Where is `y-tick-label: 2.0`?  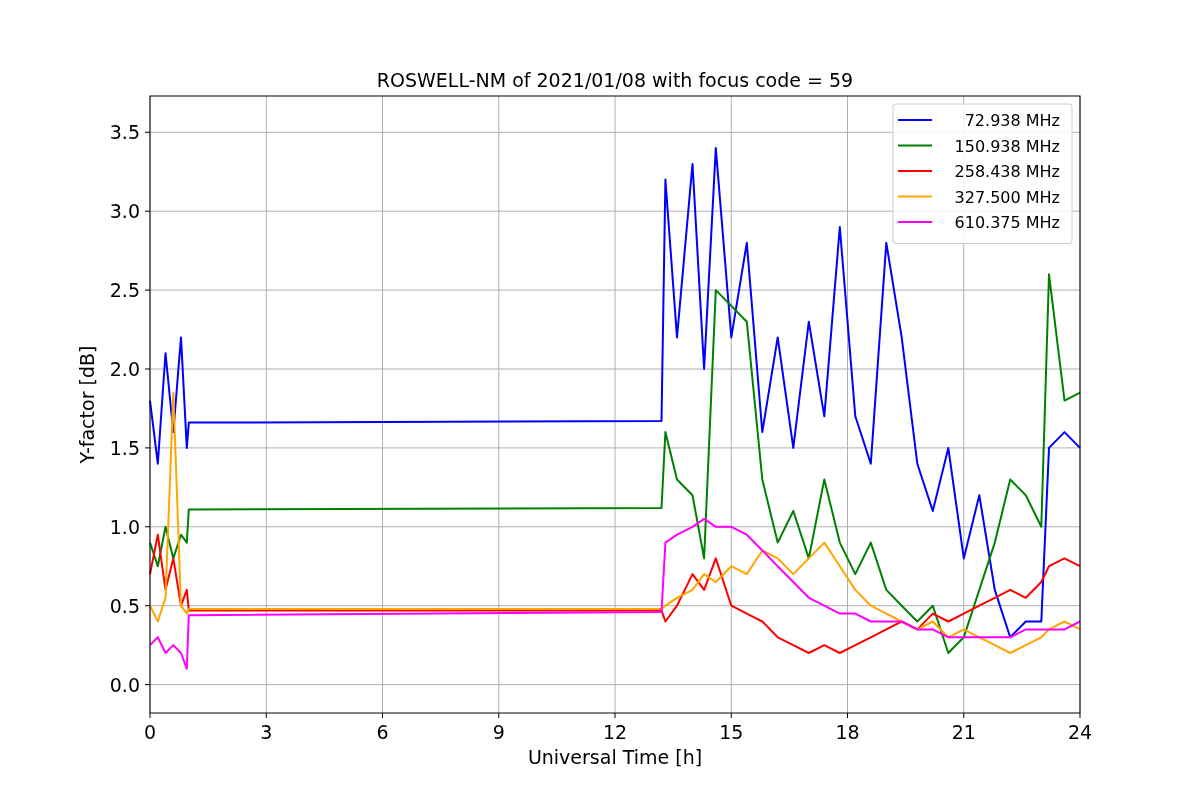 y-tick-label: 2.0 is located at coordinates (124, 369).